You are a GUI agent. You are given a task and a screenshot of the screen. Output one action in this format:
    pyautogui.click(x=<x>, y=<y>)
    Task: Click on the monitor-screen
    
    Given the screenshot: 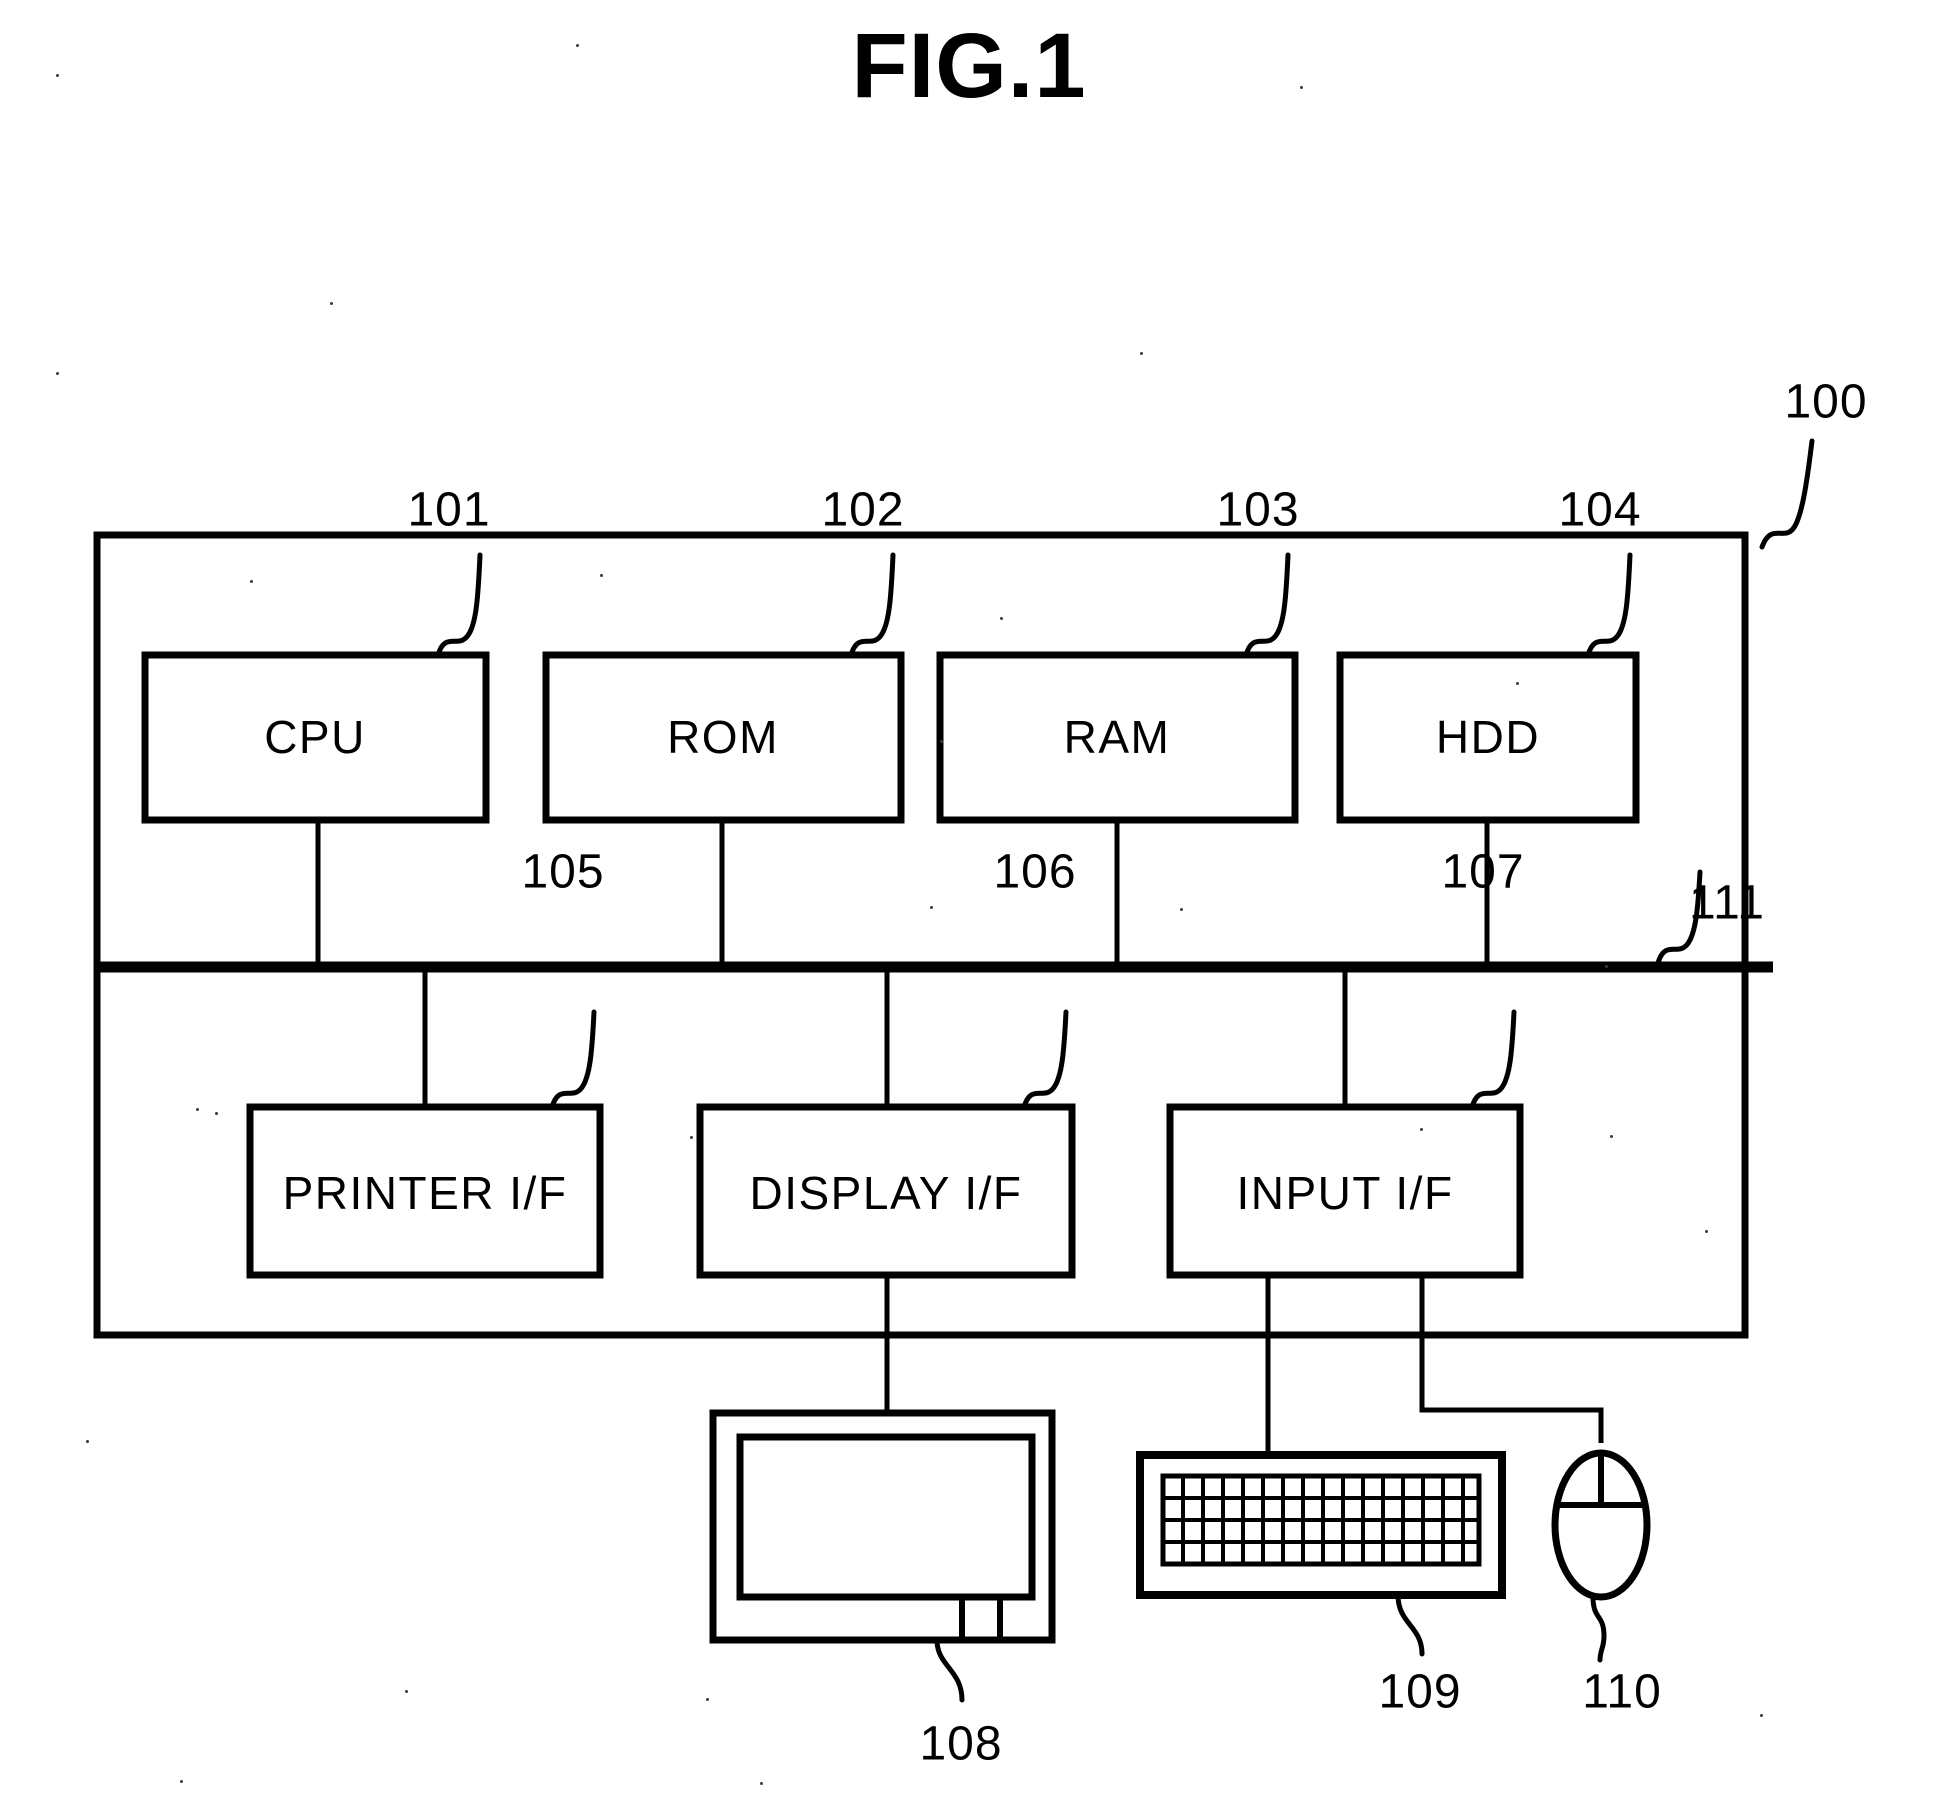 What is the action you would take?
    pyautogui.click(x=886, y=1517)
    